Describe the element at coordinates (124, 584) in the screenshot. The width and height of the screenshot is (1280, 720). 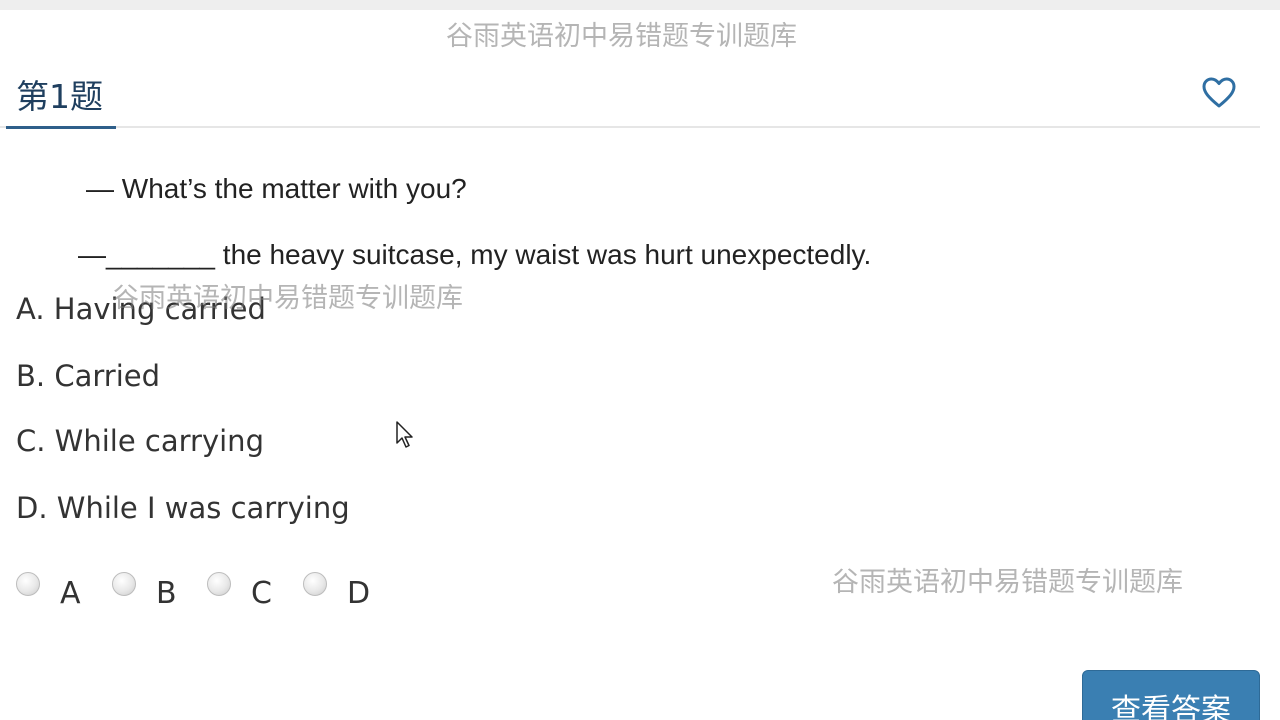
I see `radio-circle-b` at that location.